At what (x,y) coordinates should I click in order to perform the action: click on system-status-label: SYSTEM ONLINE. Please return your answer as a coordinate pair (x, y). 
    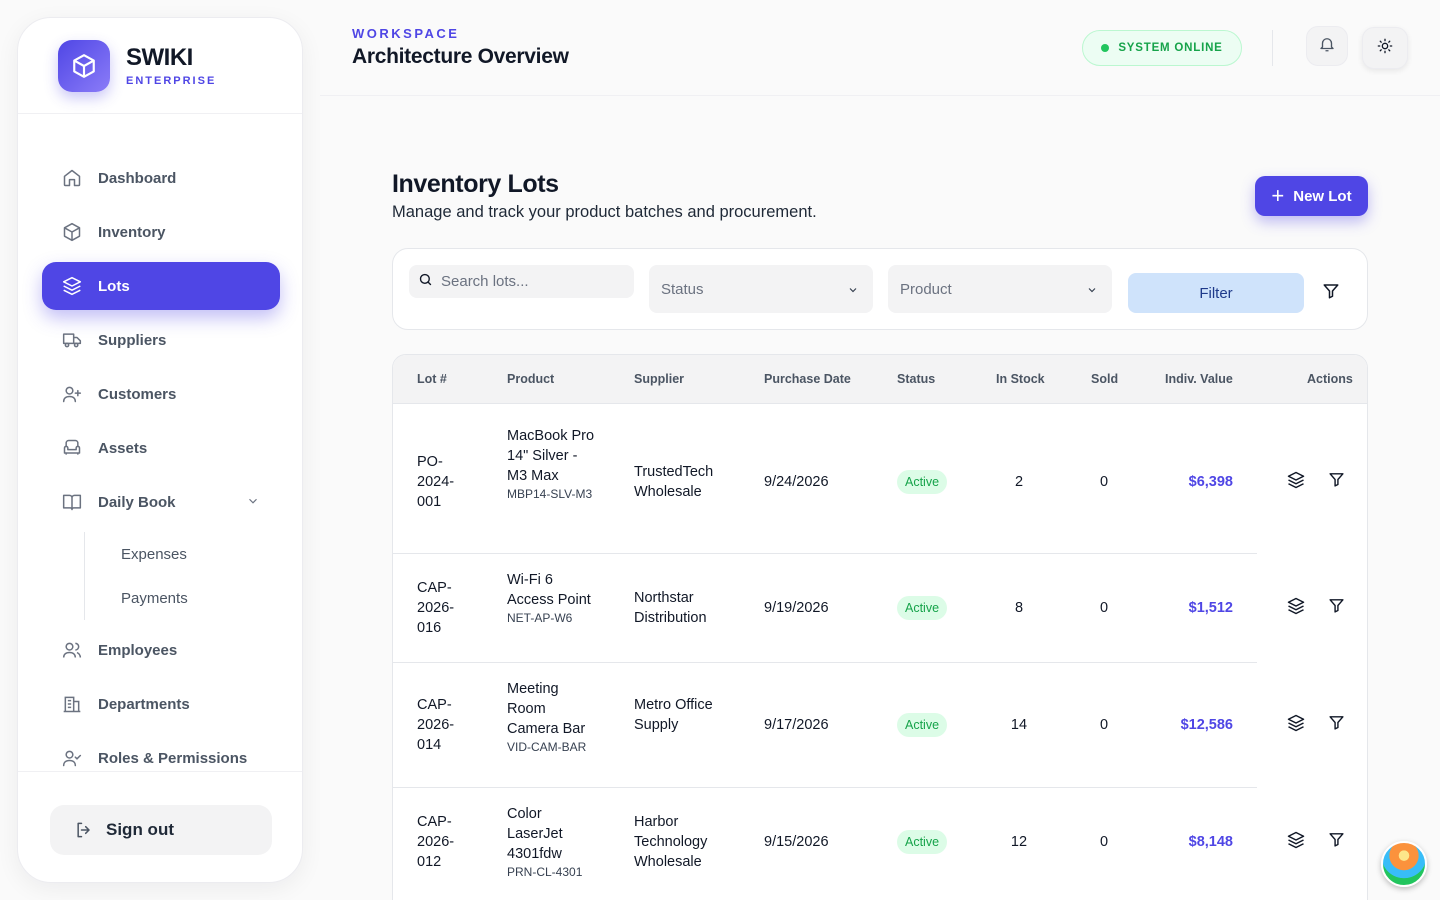
    Looking at the image, I should click on (1170, 48).